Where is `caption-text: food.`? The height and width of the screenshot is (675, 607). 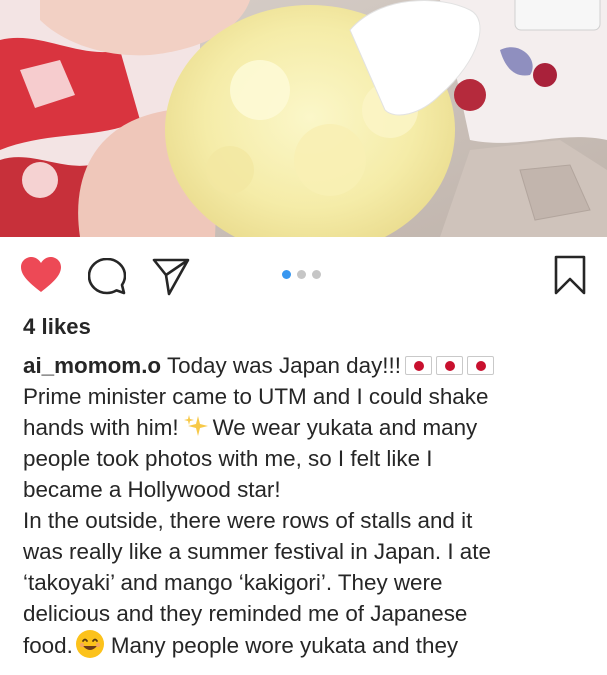 caption-text: food. is located at coordinates (48, 645).